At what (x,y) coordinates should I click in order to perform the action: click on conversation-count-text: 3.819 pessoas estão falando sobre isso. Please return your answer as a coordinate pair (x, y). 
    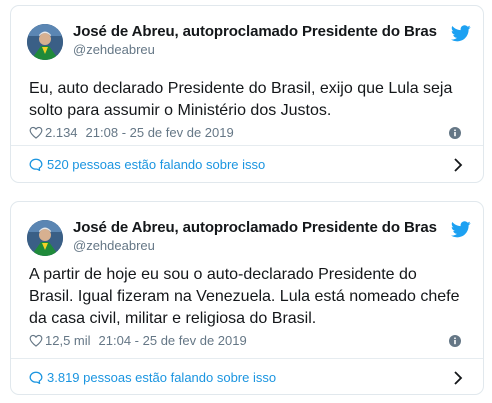
    Looking at the image, I should click on (162, 377).